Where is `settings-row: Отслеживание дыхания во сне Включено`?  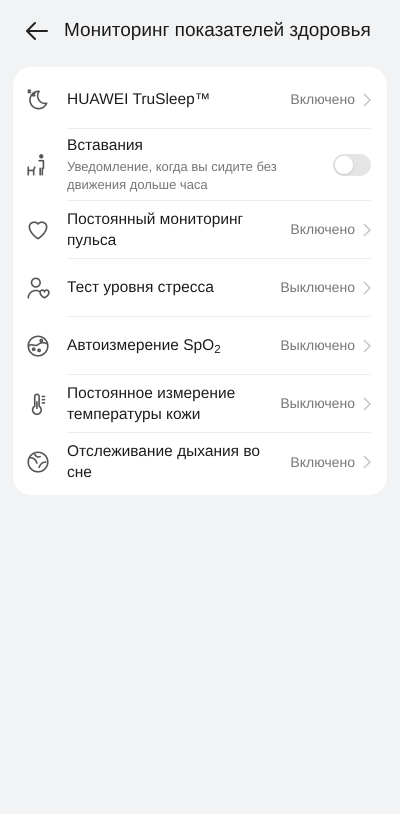 settings-row: Отслеживание дыхания во сне Включено is located at coordinates (198, 462).